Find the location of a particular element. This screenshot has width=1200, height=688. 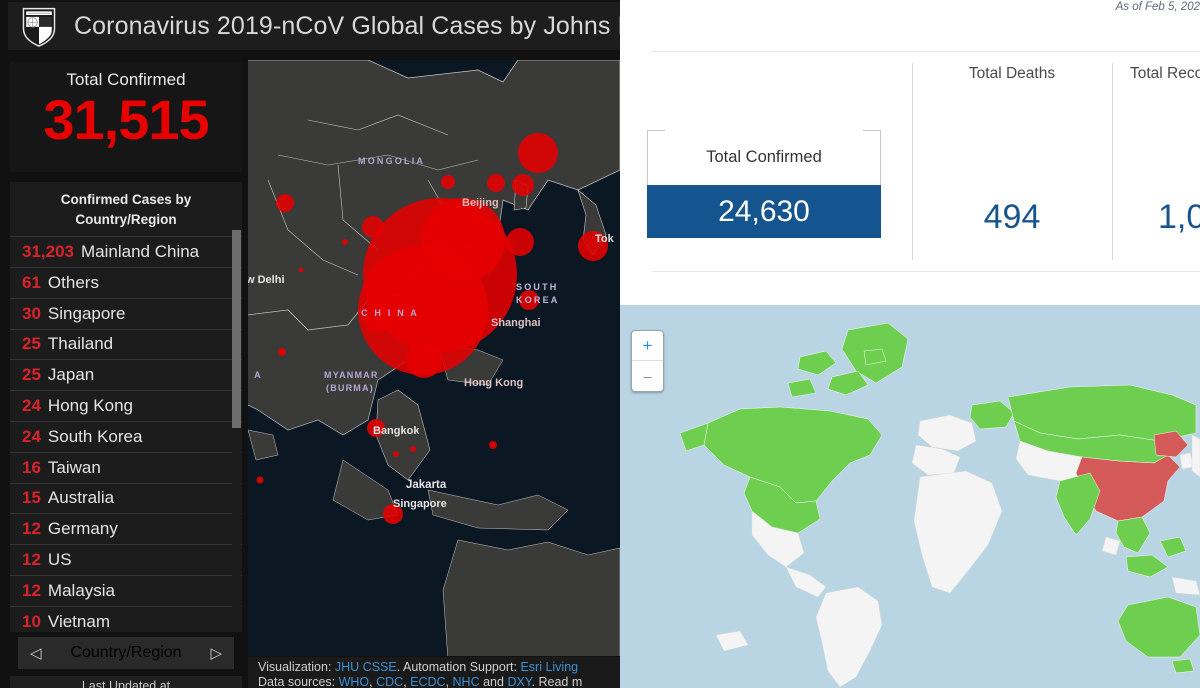

last-updated-bar: Last Updated at is located at coordinates (126, 682).